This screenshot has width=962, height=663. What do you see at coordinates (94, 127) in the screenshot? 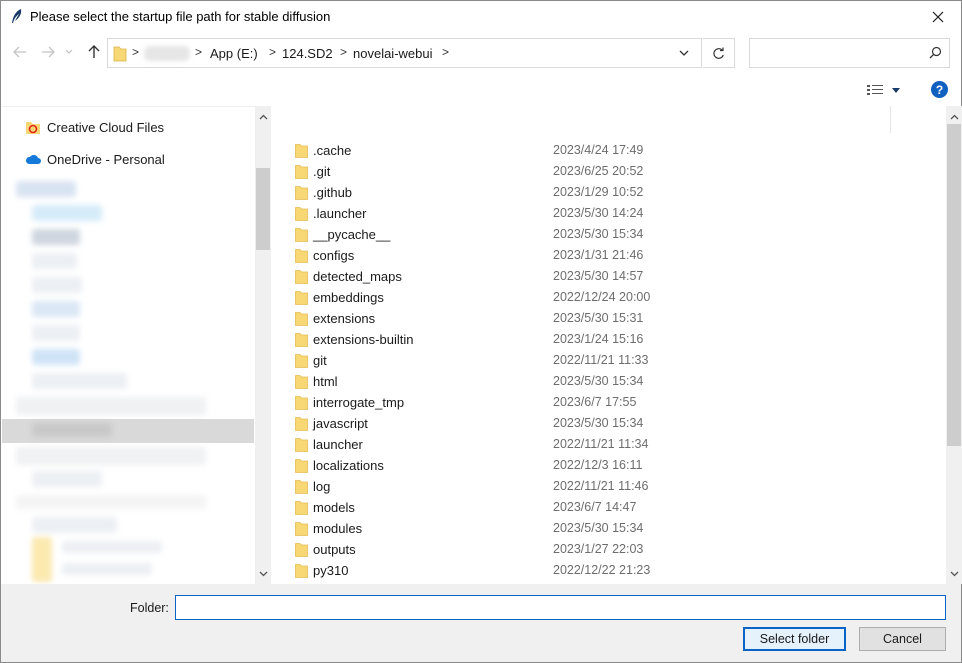
I see `nav-item-creative-cloud: Creative Cloud Files` at bounding box center [94, 127].